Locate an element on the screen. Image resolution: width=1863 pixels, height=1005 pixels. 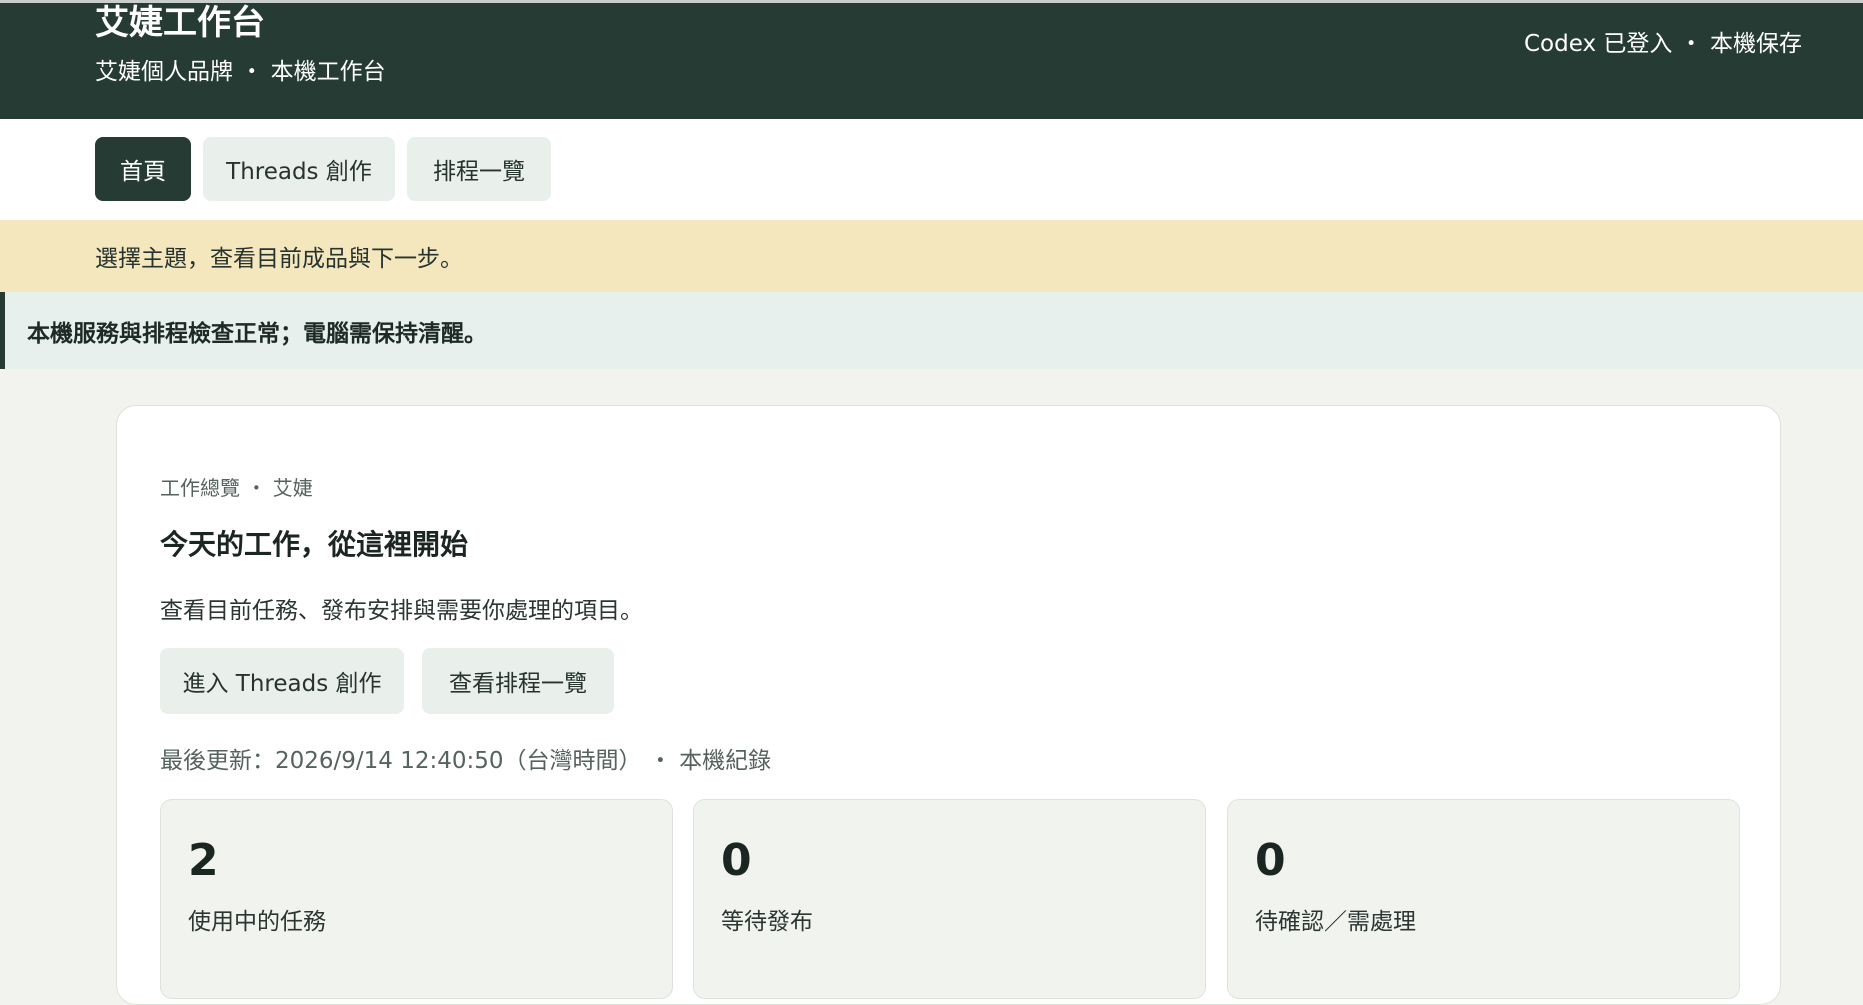
stat-label: 使用中的任務 is located at coordinates (257, 922).